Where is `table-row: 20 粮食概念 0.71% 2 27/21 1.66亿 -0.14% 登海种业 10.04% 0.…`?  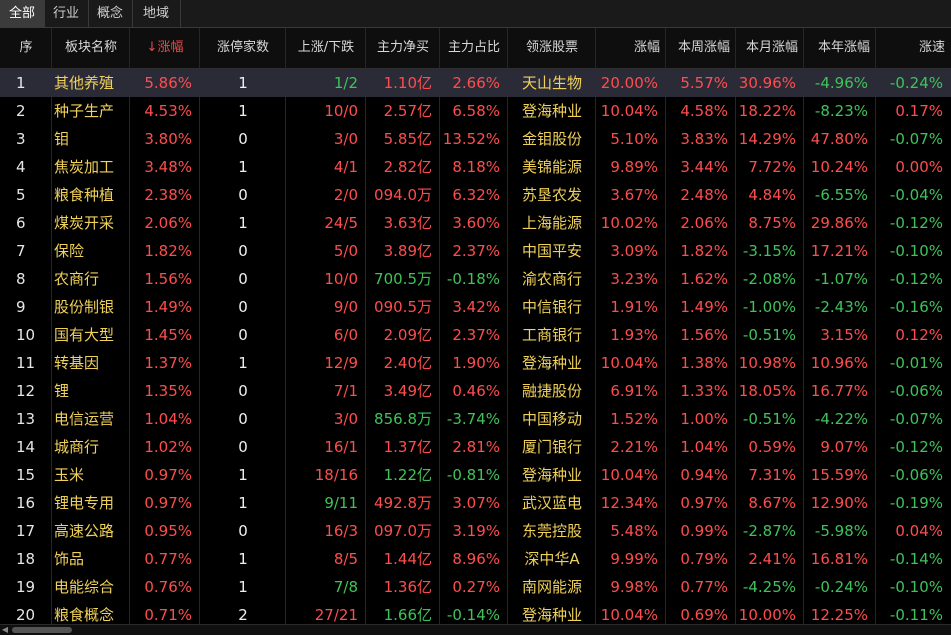
table-row: 20 粮食概念 0.71% 2 27/21 1.66亿 -0.14% 登海种业 10.04% 0.… is located at coordinates (475, 612).